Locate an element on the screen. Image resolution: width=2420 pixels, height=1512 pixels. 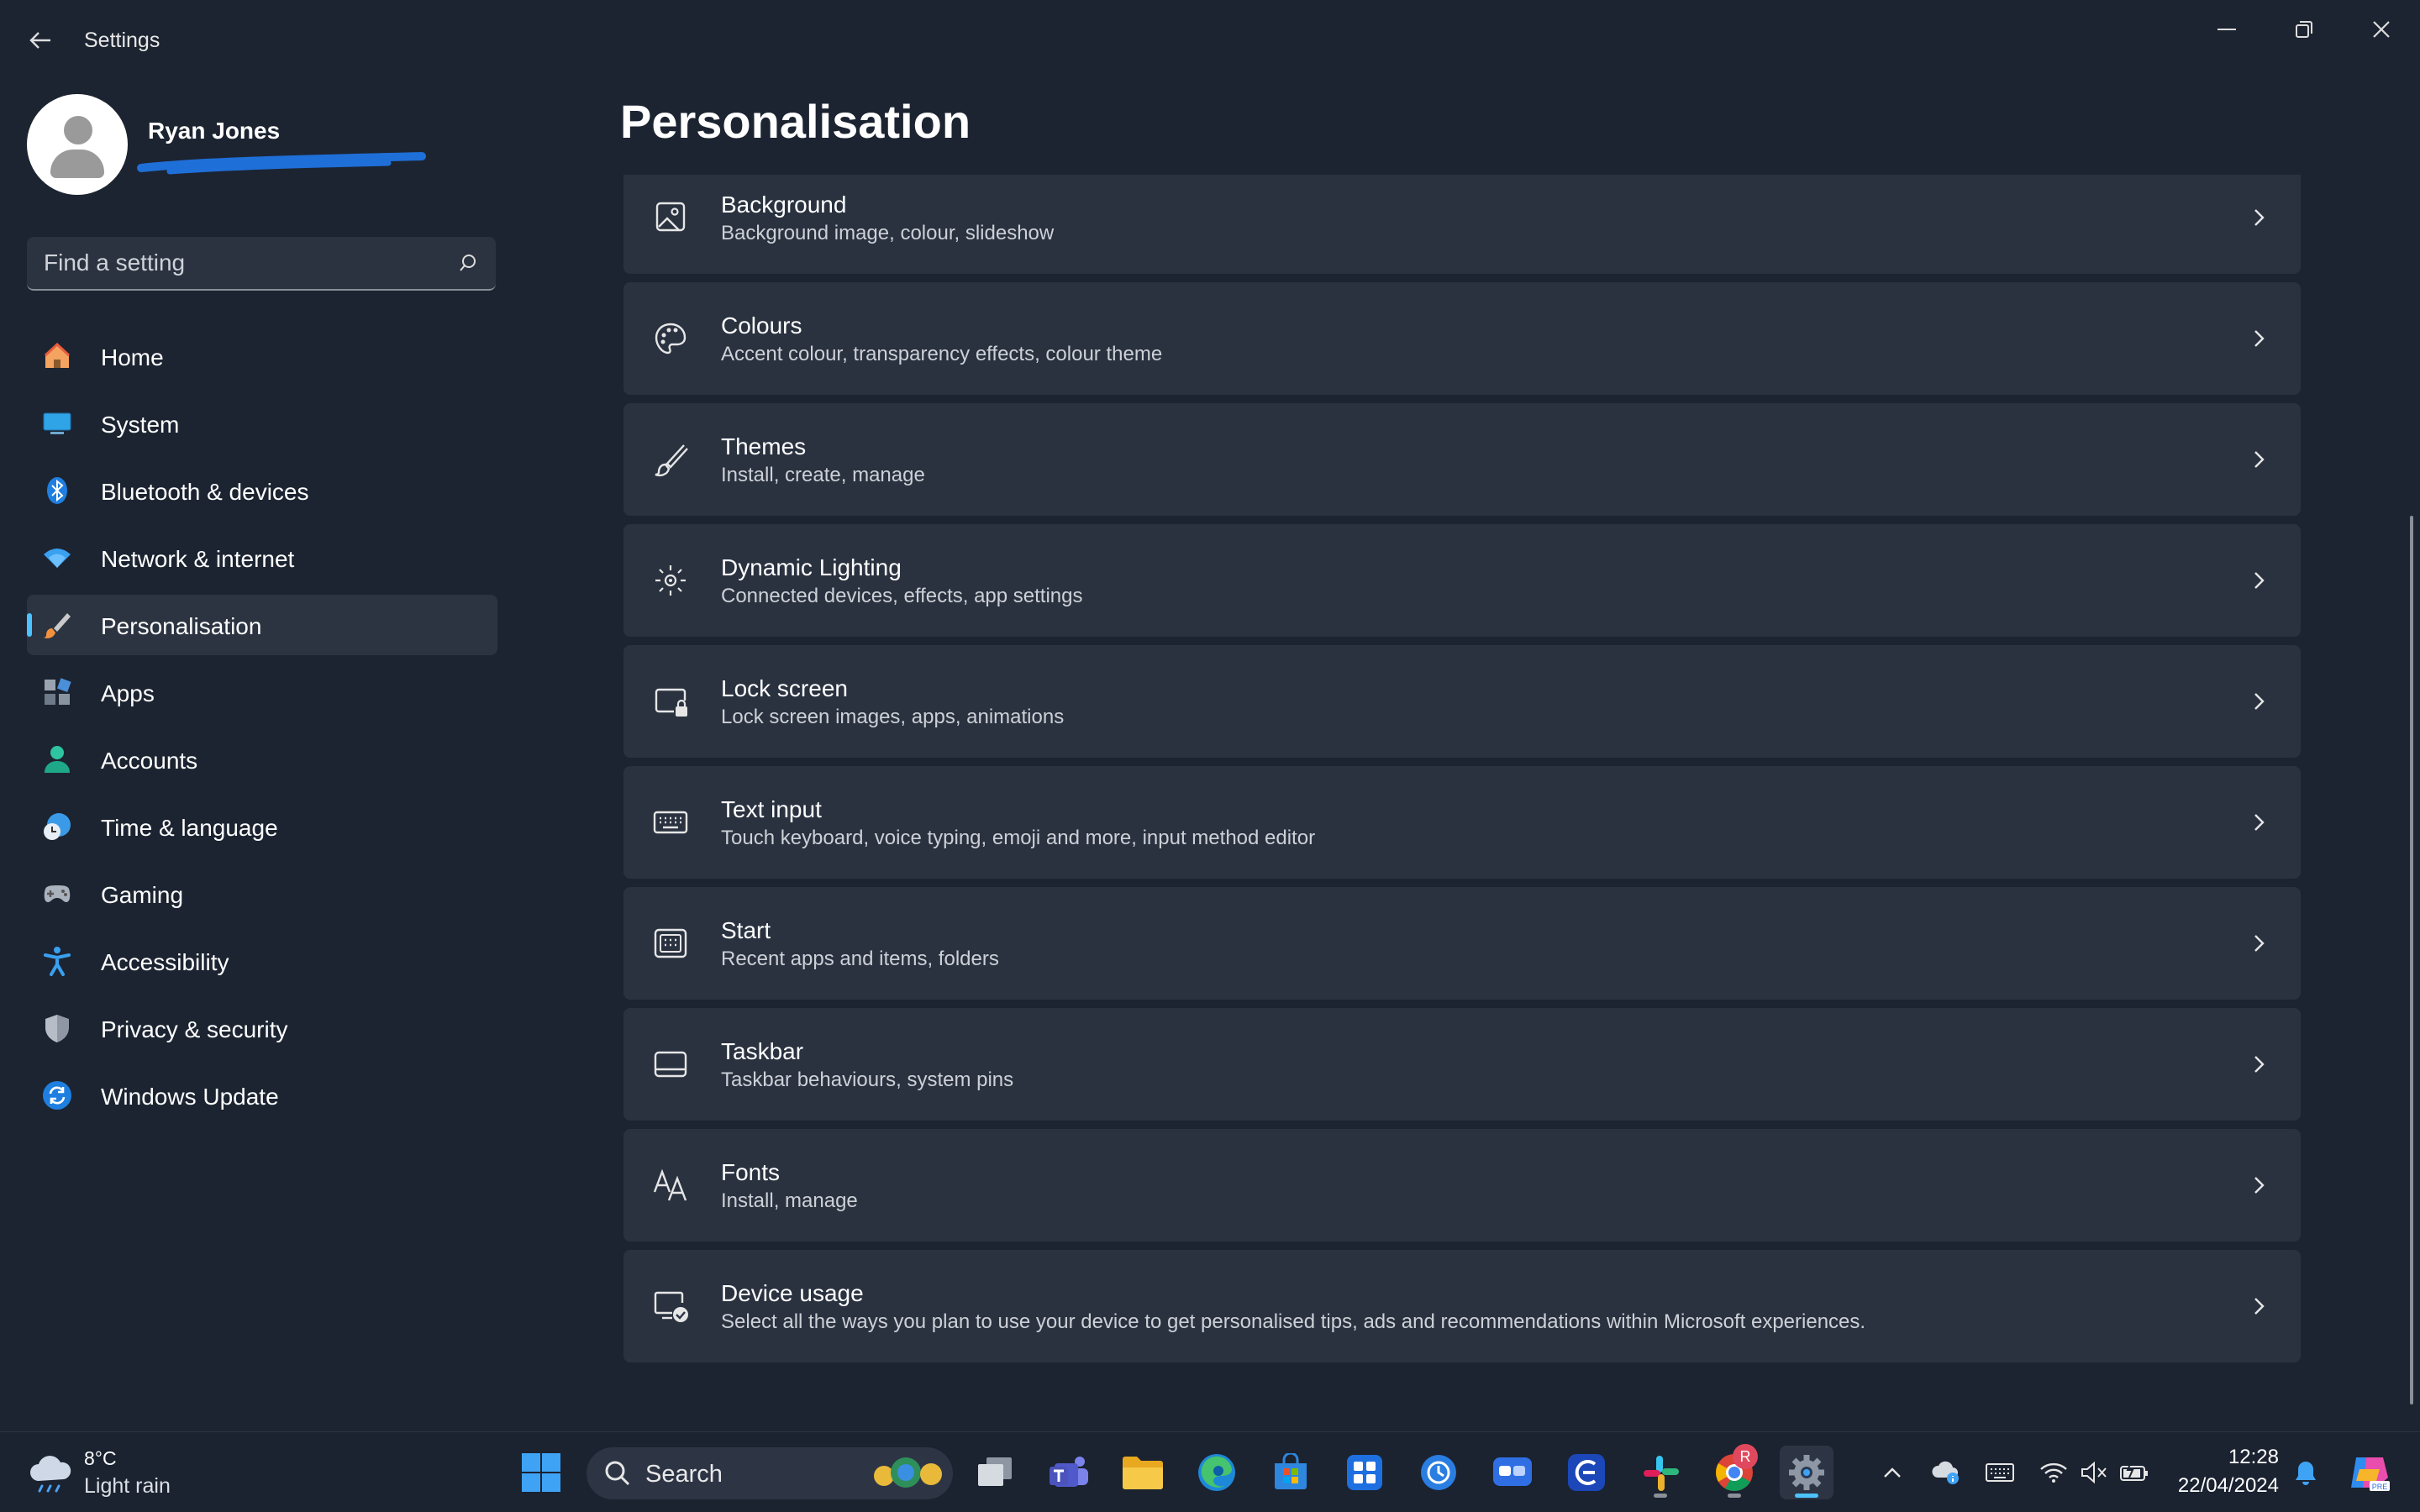
teams-button is located at coordinates (1069, 1472).